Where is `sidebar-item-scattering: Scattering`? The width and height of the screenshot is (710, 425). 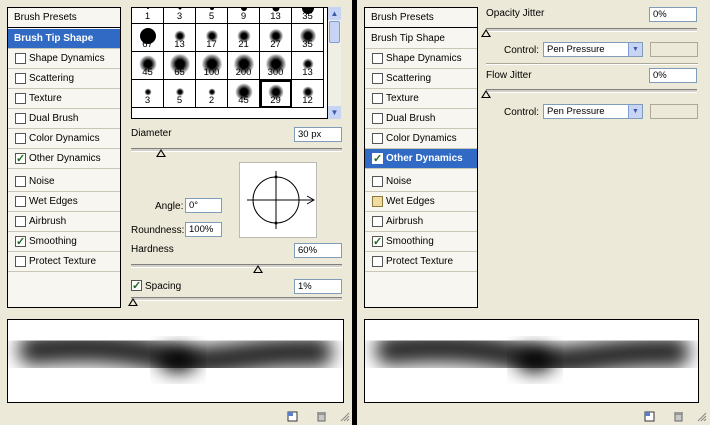
sidebar-item-scattering: Scattering is located at coordinates (64, 79).